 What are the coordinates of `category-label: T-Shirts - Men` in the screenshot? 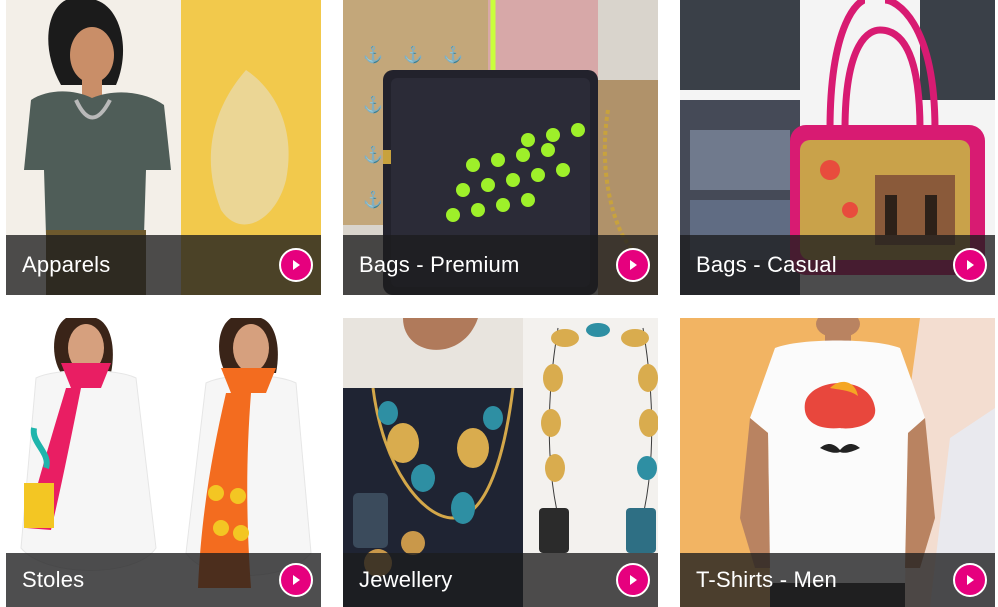 It's located at (766, 579).